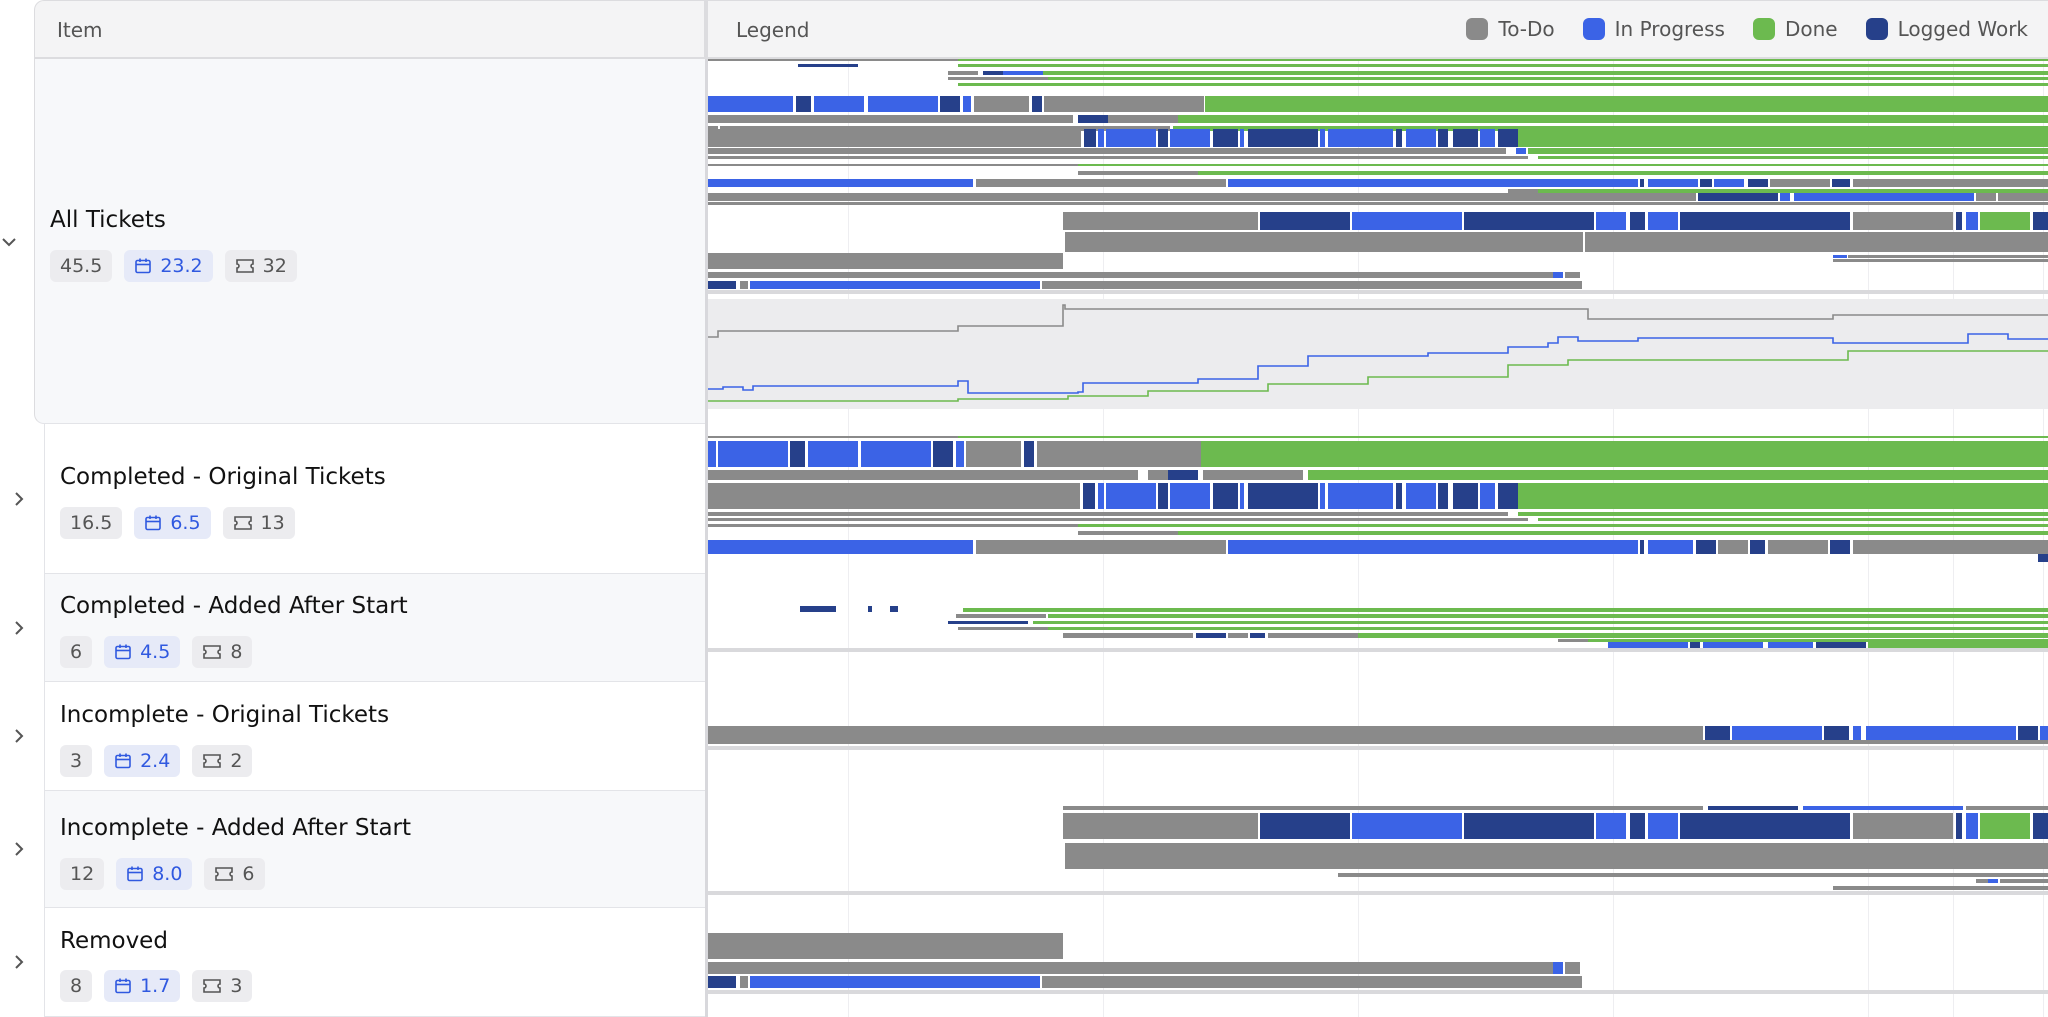  What do you see at coordinates (76, 652) in the screenshot?
I see `points-value: 6` at bounding box center [76, 652].